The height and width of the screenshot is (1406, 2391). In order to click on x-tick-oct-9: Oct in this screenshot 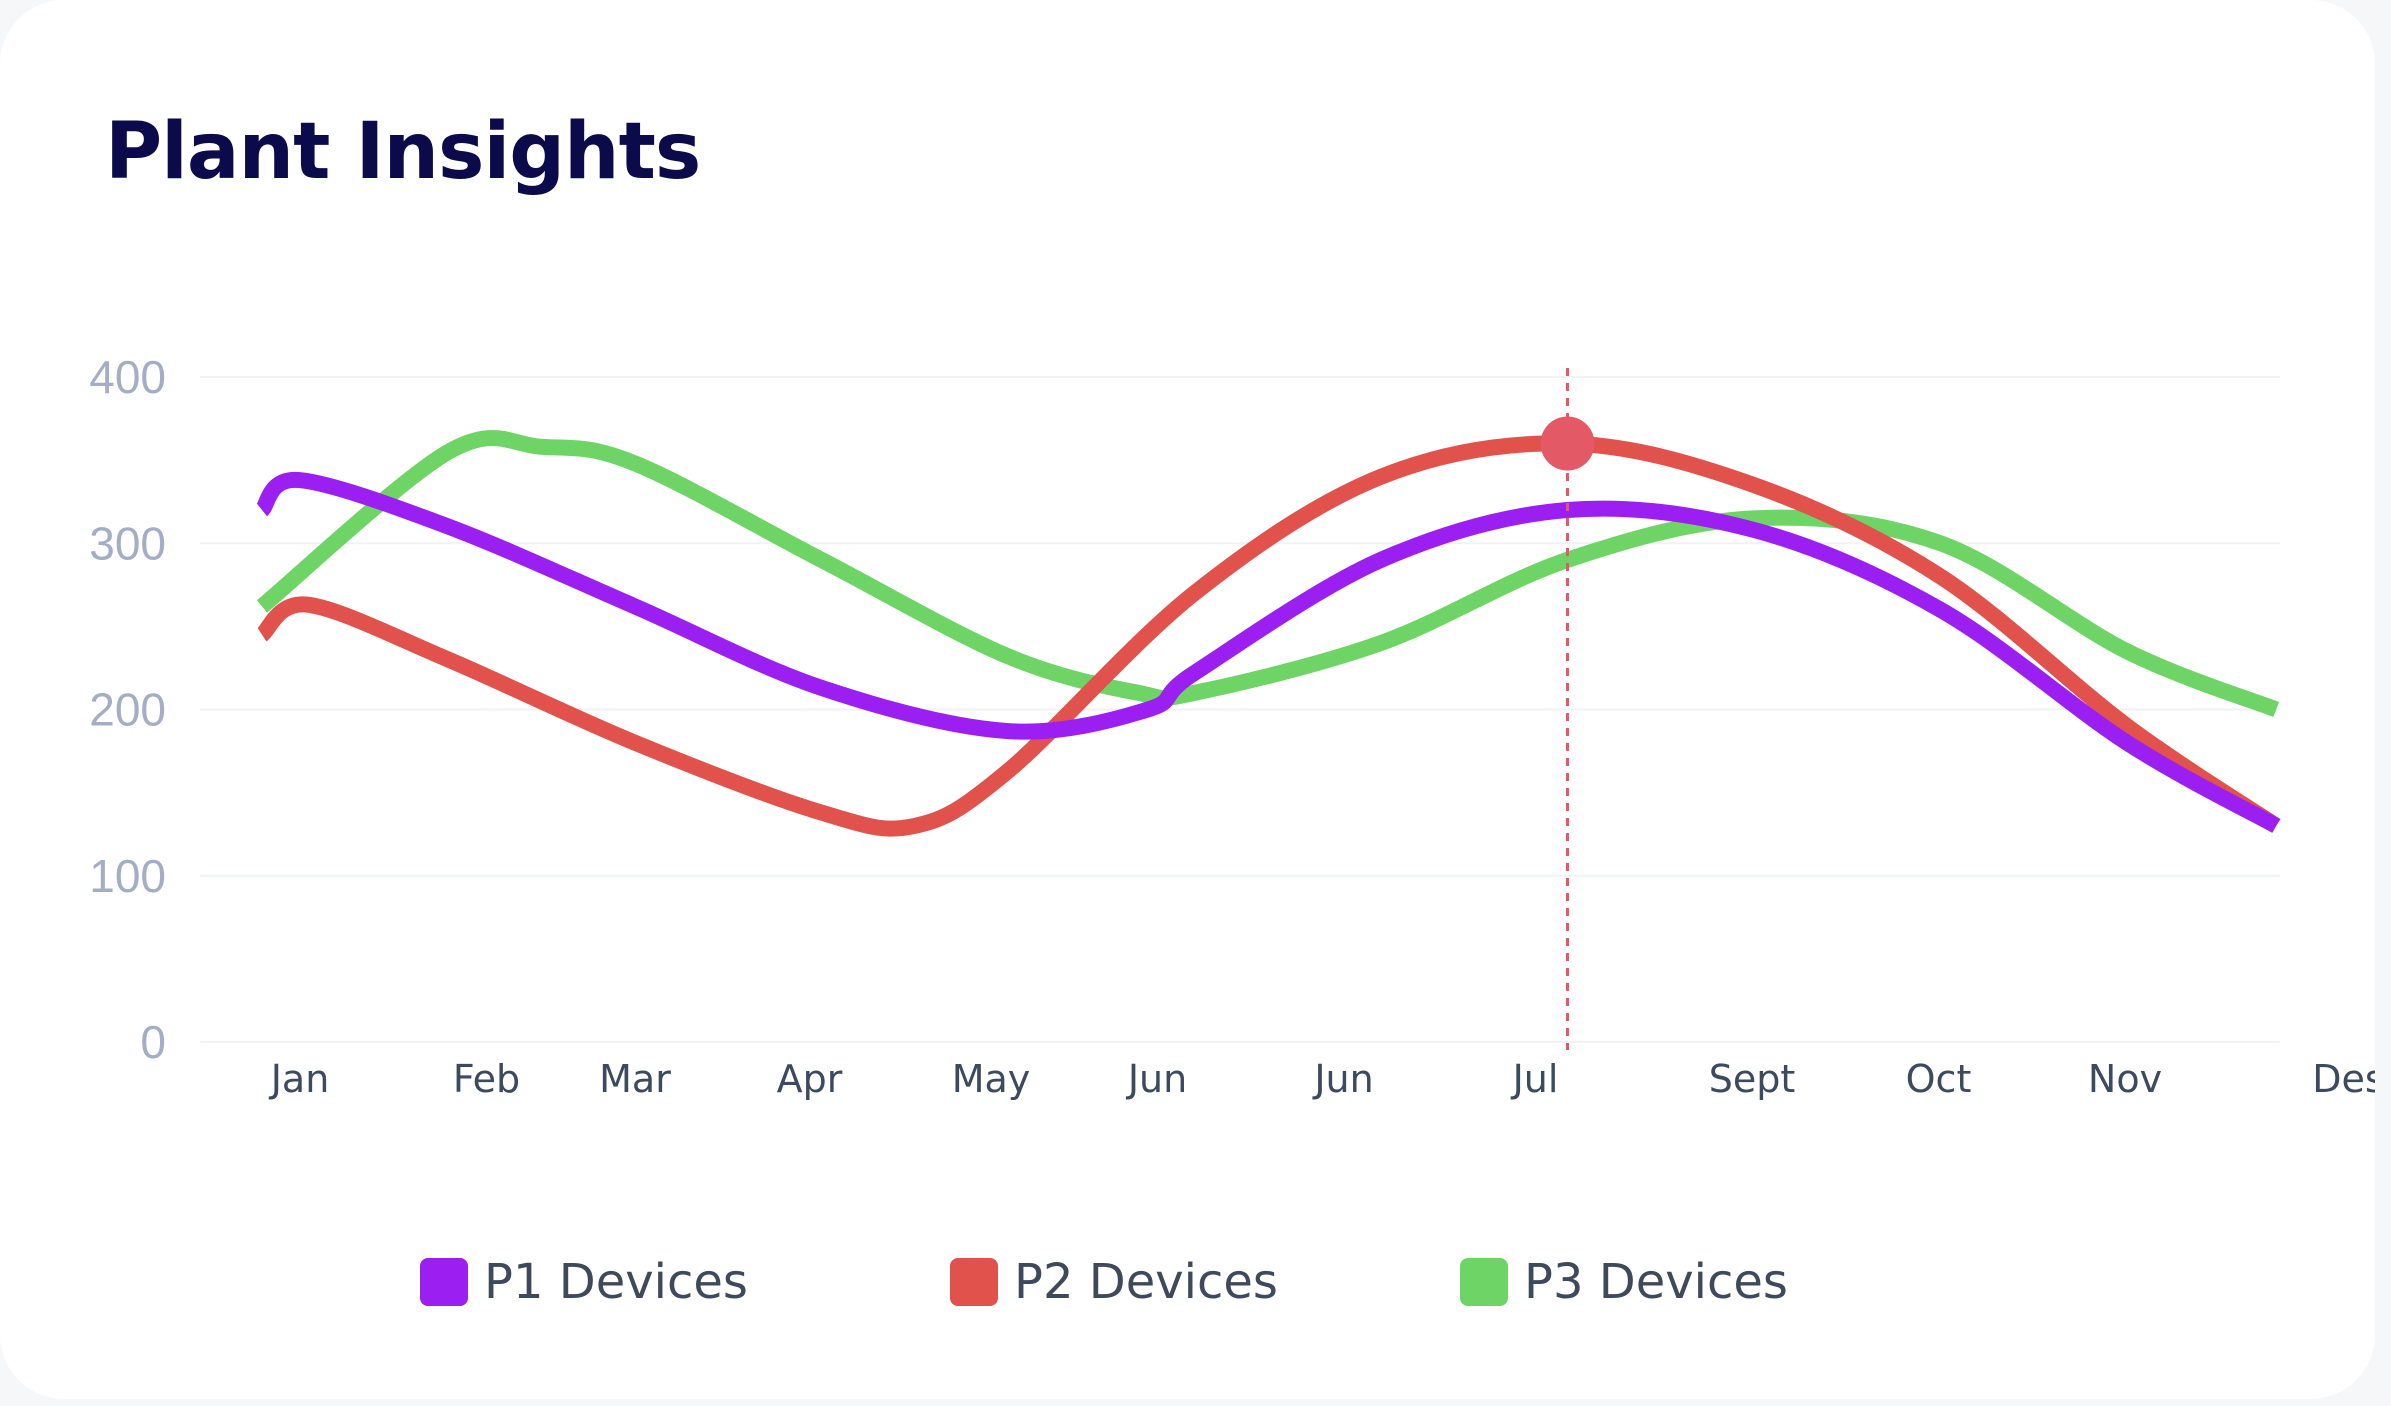, I will do `click(1939, 1079)`.